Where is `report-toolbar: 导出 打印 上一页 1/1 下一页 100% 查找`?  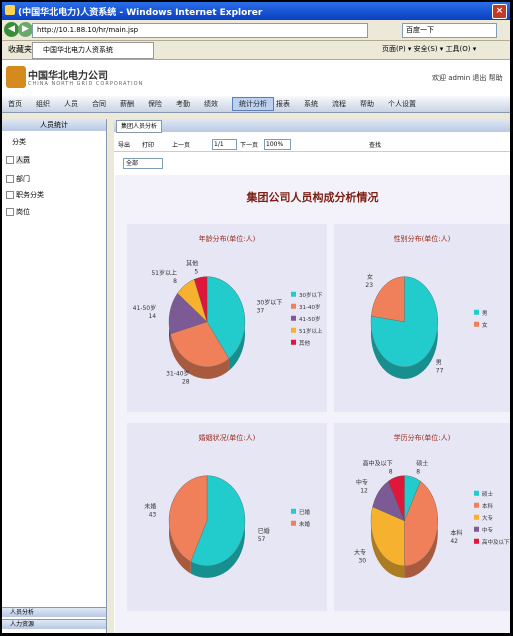
report-toolbar: 导出 打印 上一页 1/1 下一页 100% 查找 is located at coordinates (312, 144).